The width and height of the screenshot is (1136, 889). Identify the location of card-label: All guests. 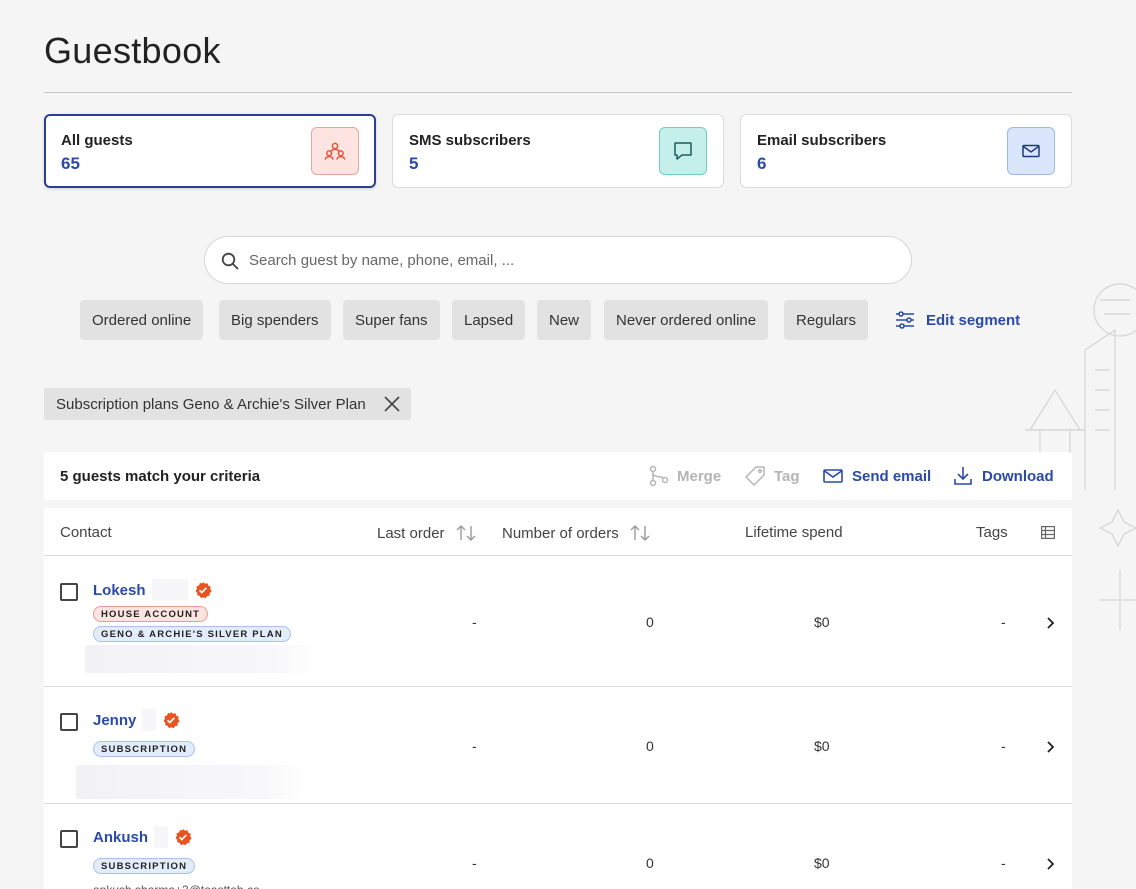
(97, 140).